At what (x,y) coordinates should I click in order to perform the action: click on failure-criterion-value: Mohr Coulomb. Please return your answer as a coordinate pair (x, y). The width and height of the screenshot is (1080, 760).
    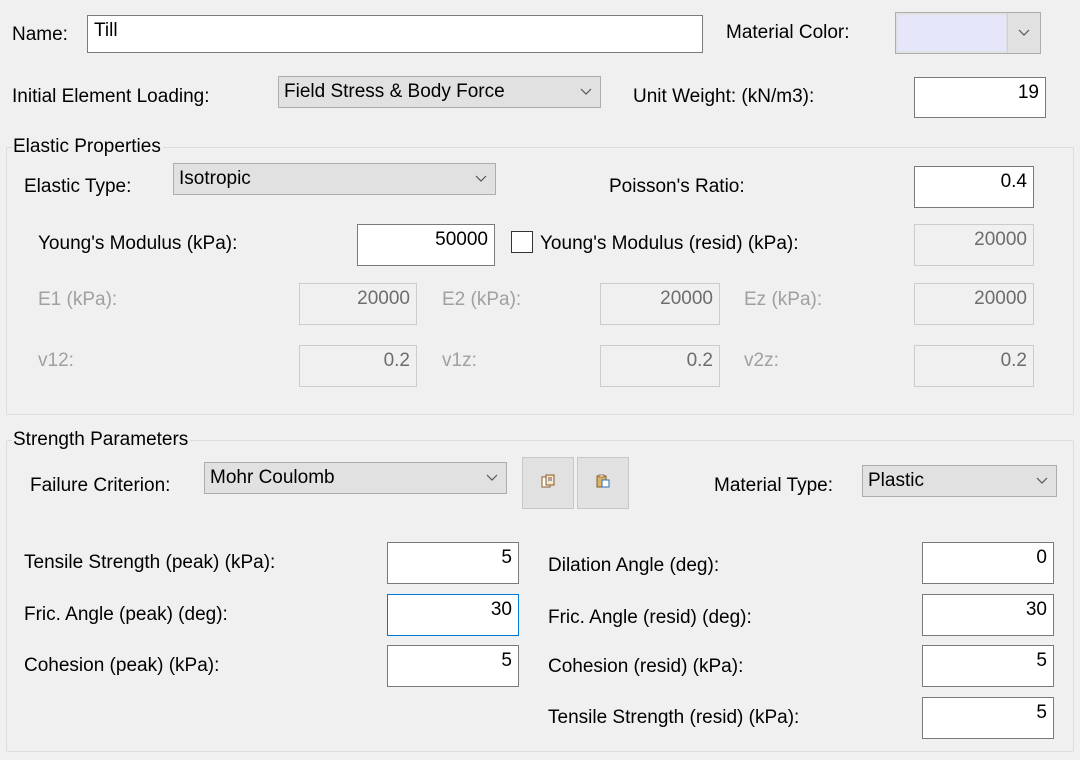
    Looking at the image, I should click on (272, 477).